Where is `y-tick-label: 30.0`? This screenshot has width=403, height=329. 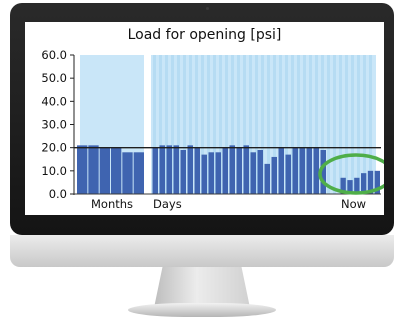 y-tick-label: 30.0 is located at coordinates (54, 125).